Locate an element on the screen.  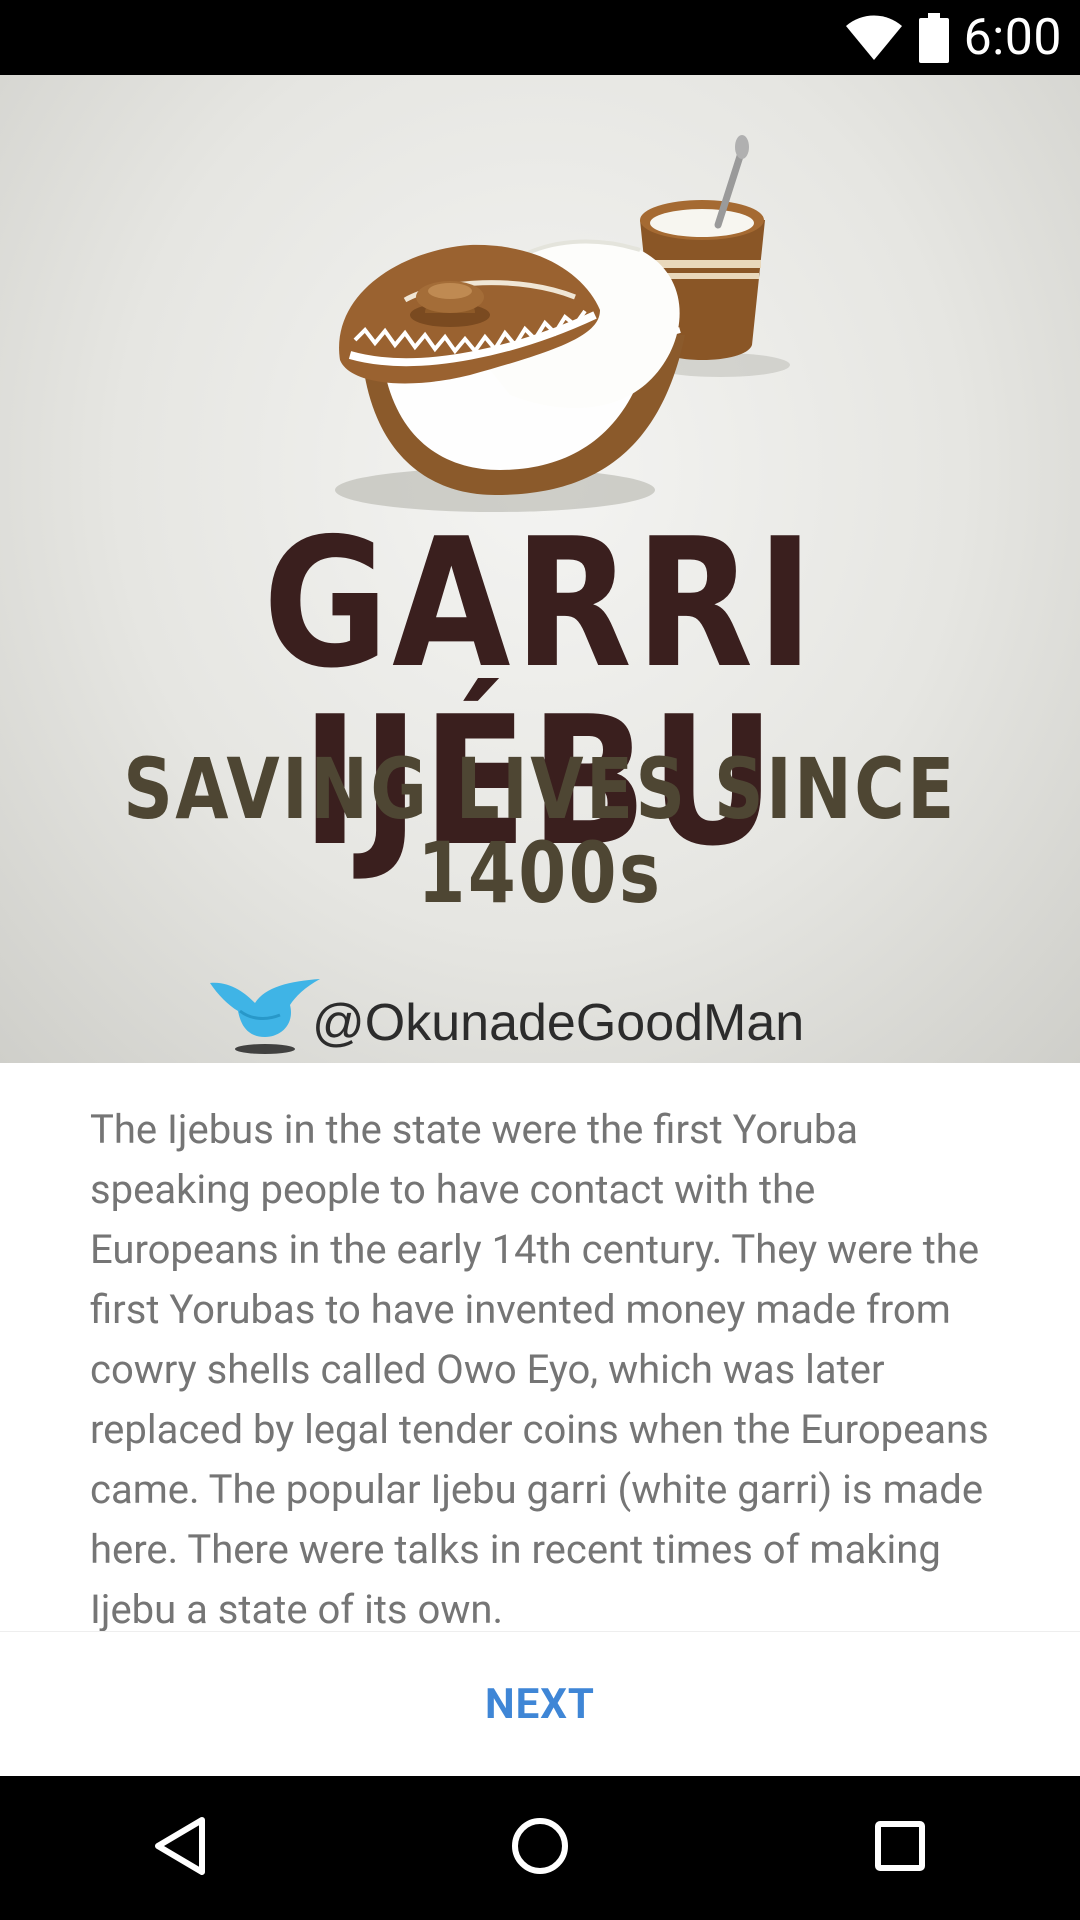
recents-button is located at coordinates (900, 1848).